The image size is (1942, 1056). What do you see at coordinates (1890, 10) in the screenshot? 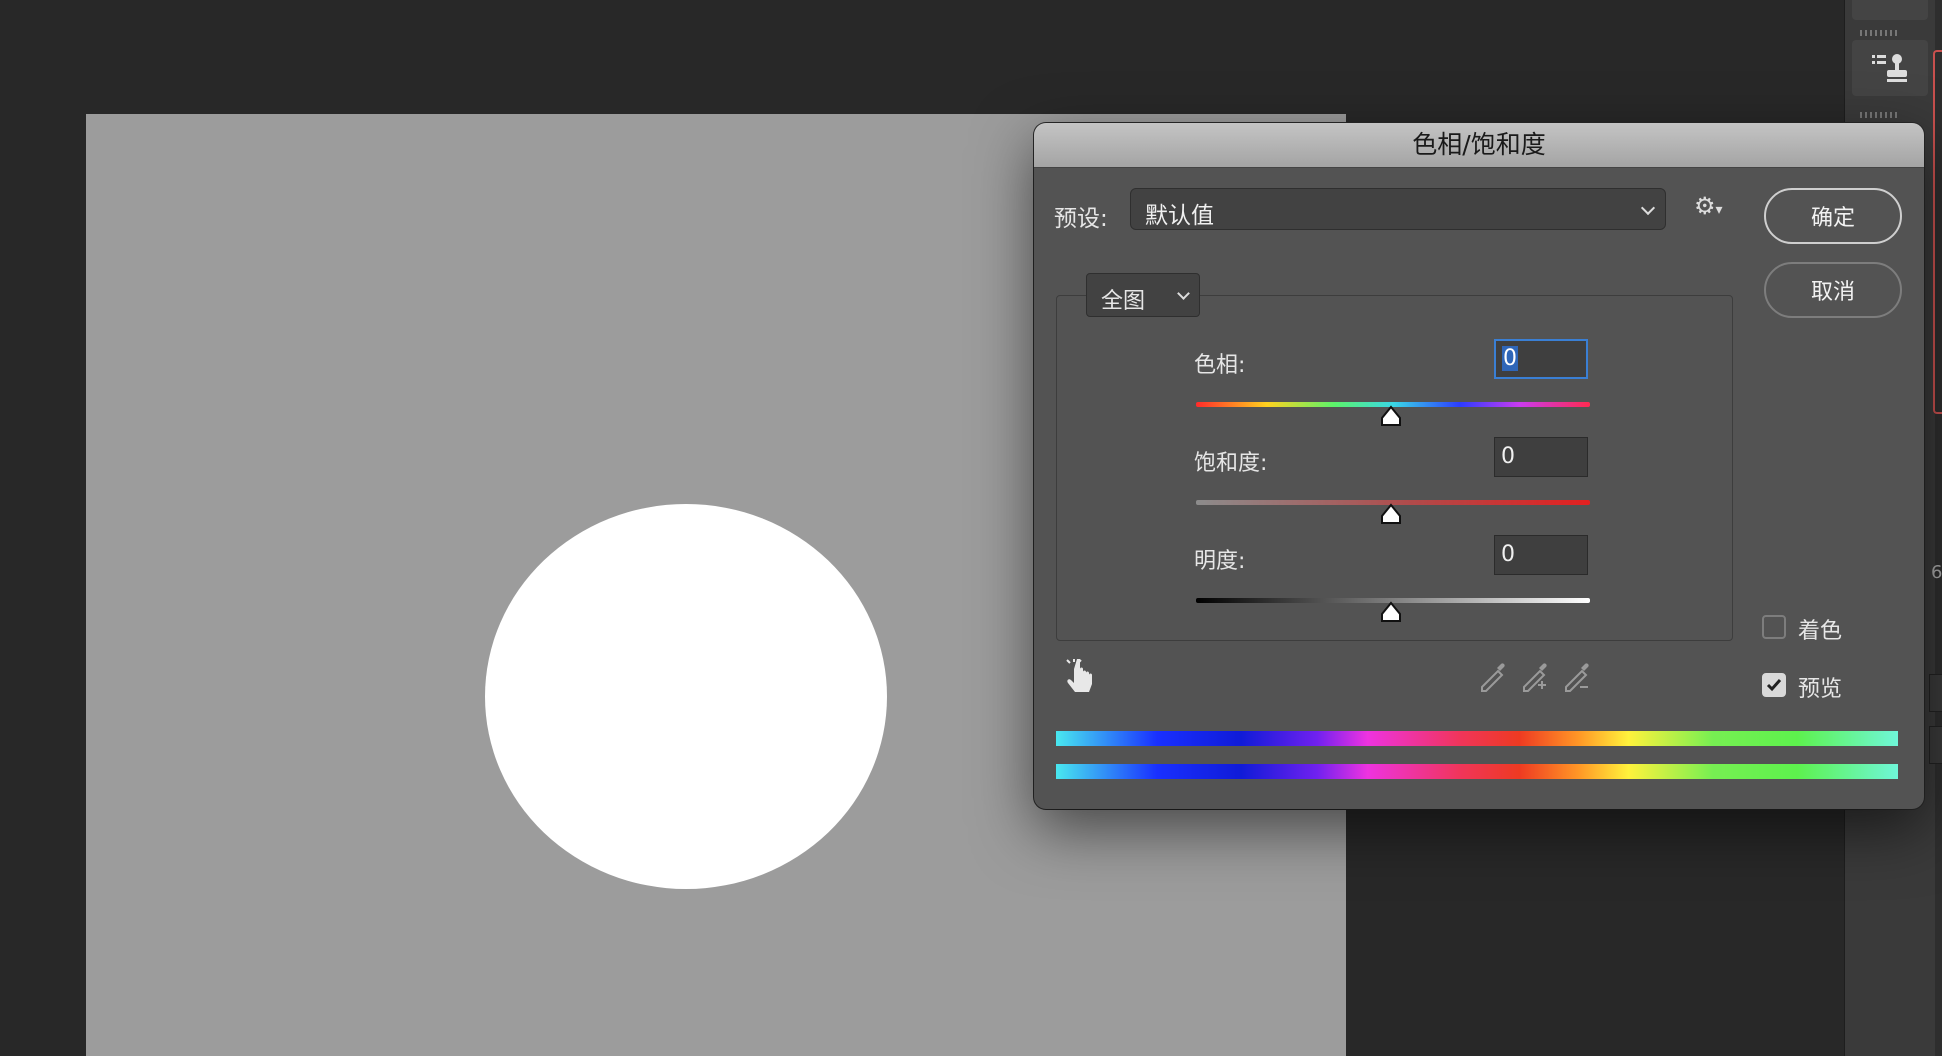
I see `panel-button-top` at bounding box center [1890, 10].